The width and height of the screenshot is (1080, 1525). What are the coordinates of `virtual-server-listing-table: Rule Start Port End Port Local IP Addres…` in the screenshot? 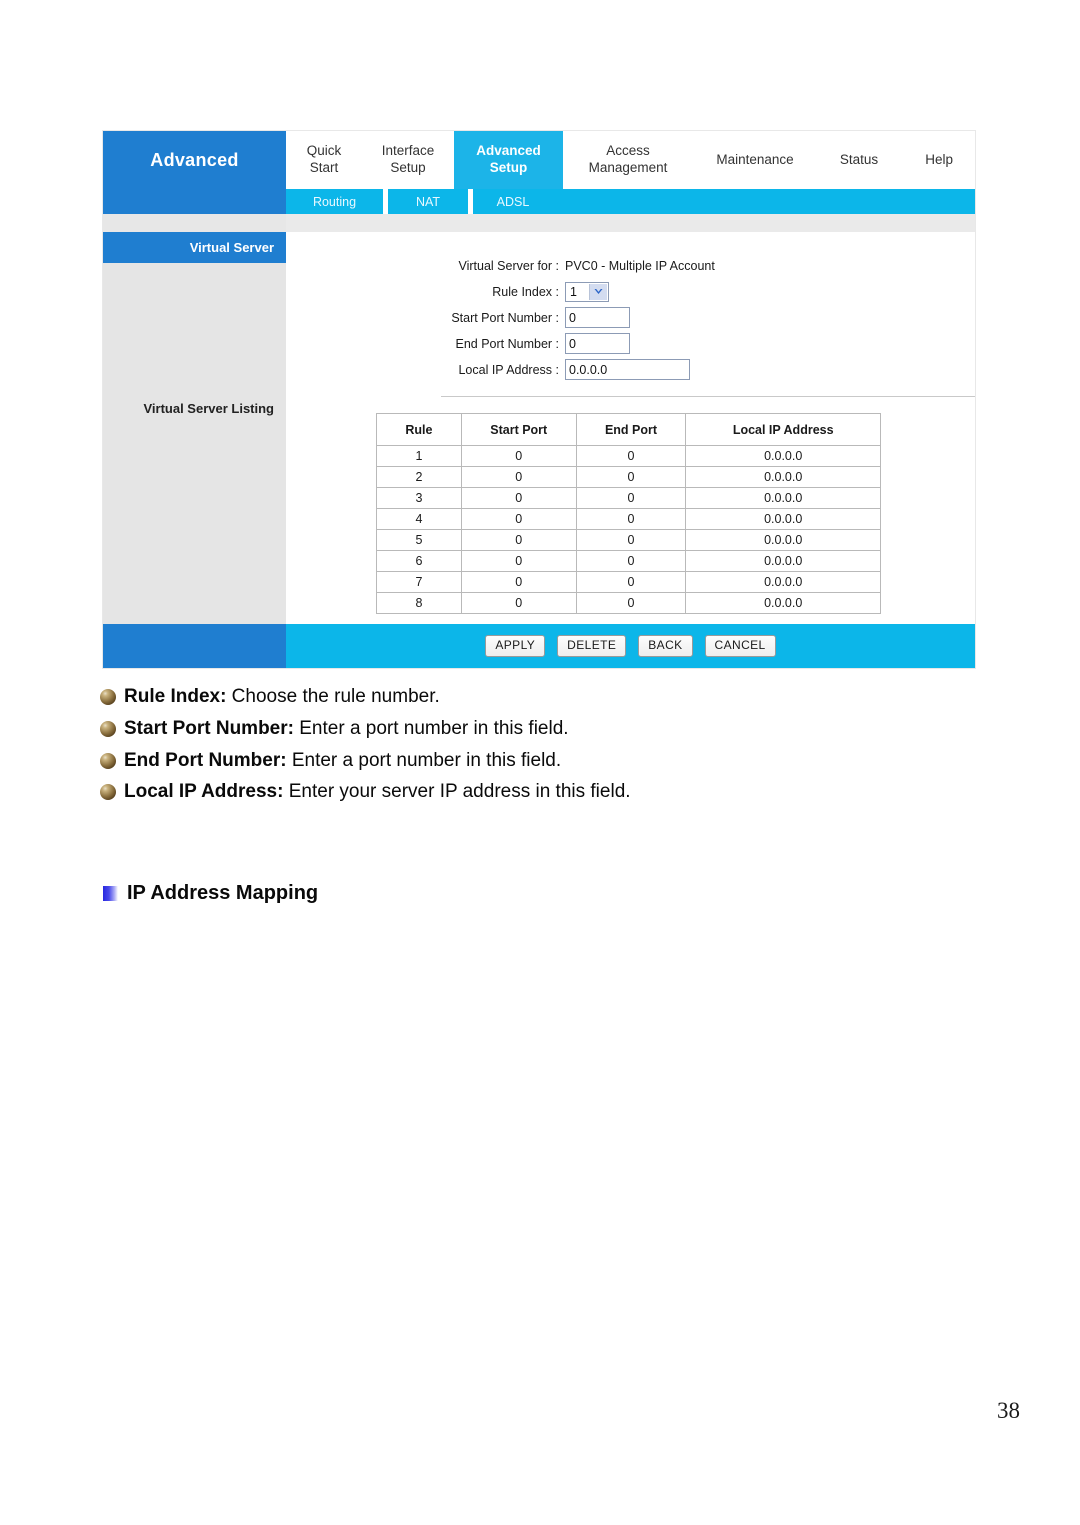 It's located at (628, 513).